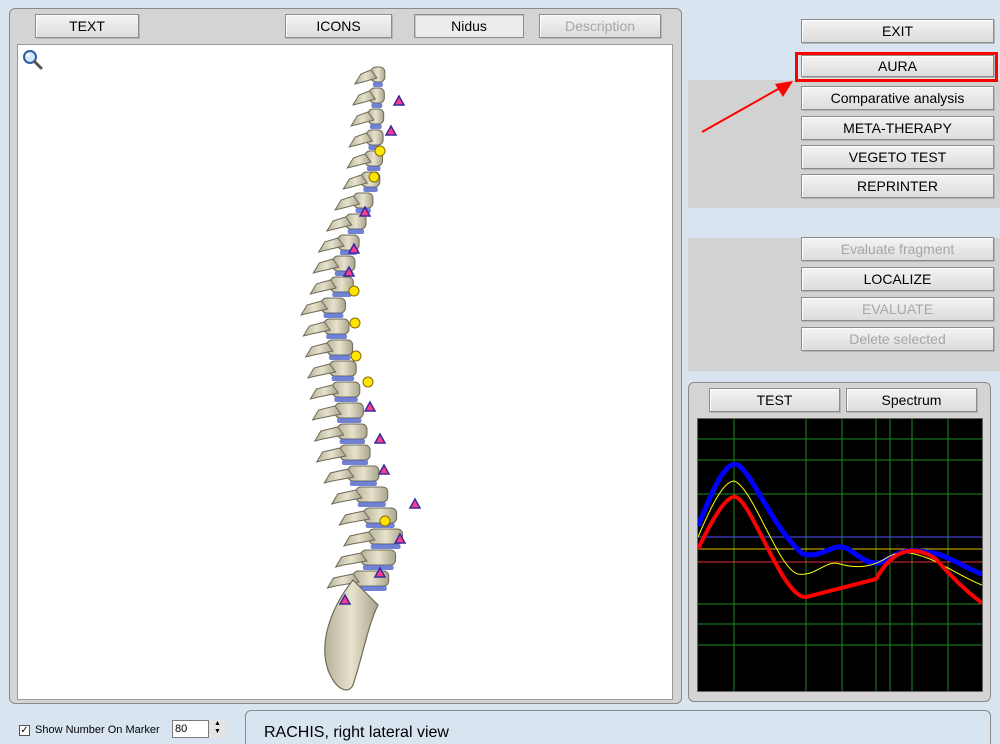 Image resolution: width=1000 pixels, height=744 pixels. I want to click on marker-size-spinner: ▲ ▼, so click(217, 729).